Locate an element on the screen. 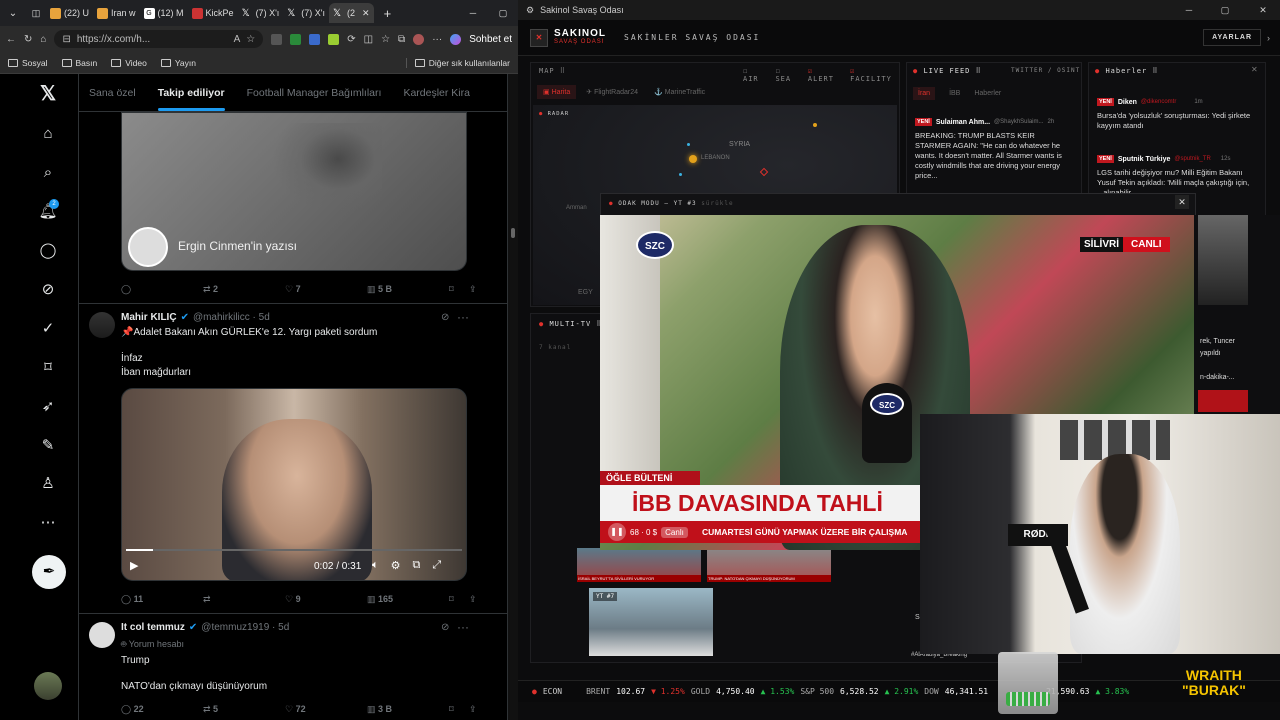 The width and height of the screenshot is (1280, 720). reply-icon: ◯ 11 is located at coordinates (162, 599).